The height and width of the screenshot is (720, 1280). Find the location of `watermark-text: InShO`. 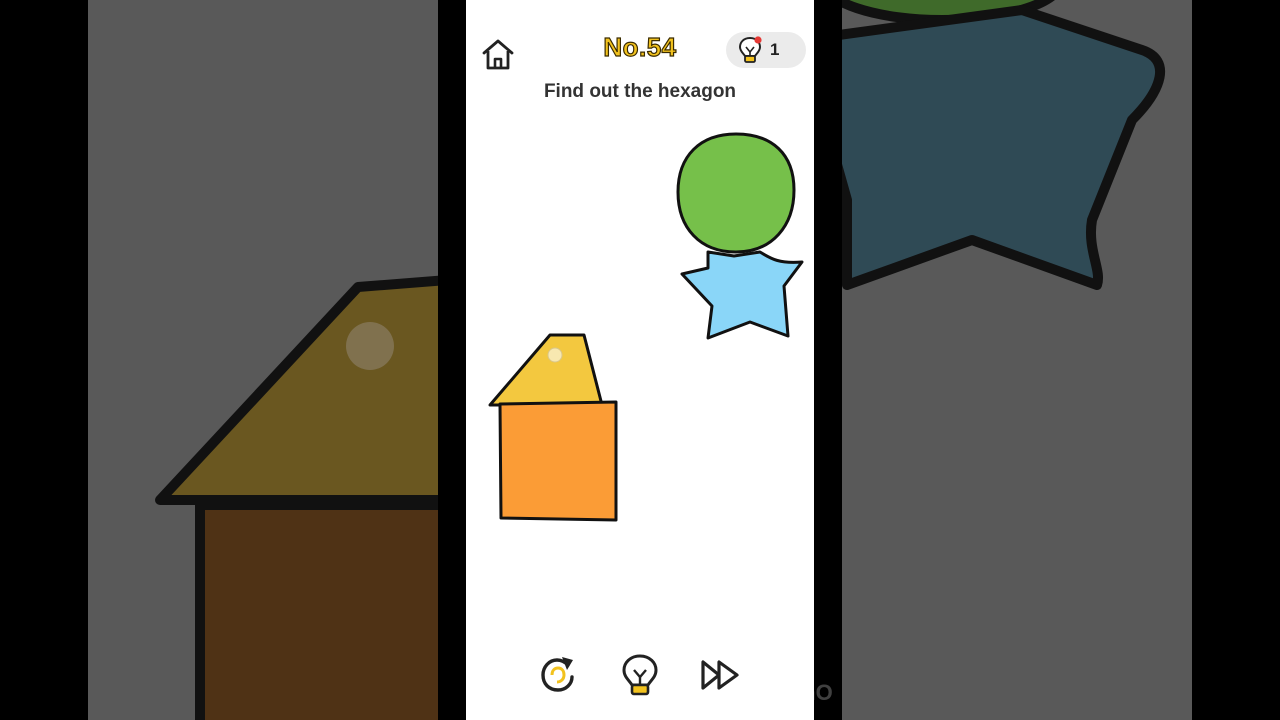

watermark-text: InShO is located at coordinates (800, 692).